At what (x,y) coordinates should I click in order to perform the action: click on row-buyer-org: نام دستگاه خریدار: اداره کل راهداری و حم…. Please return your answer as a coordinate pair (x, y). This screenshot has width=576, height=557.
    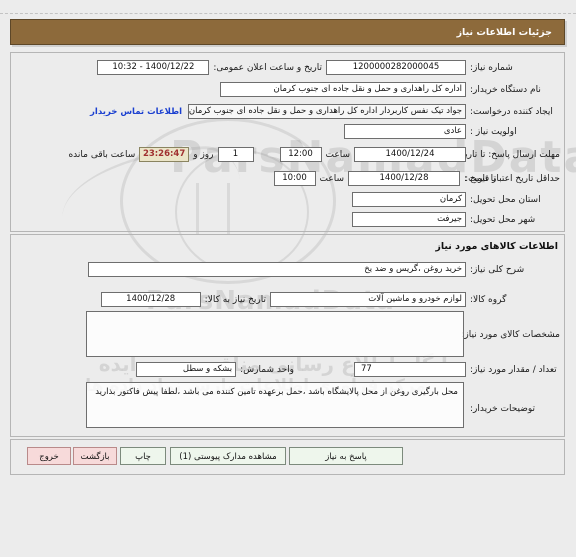
    Looking at the image, I should click on (390, 89).